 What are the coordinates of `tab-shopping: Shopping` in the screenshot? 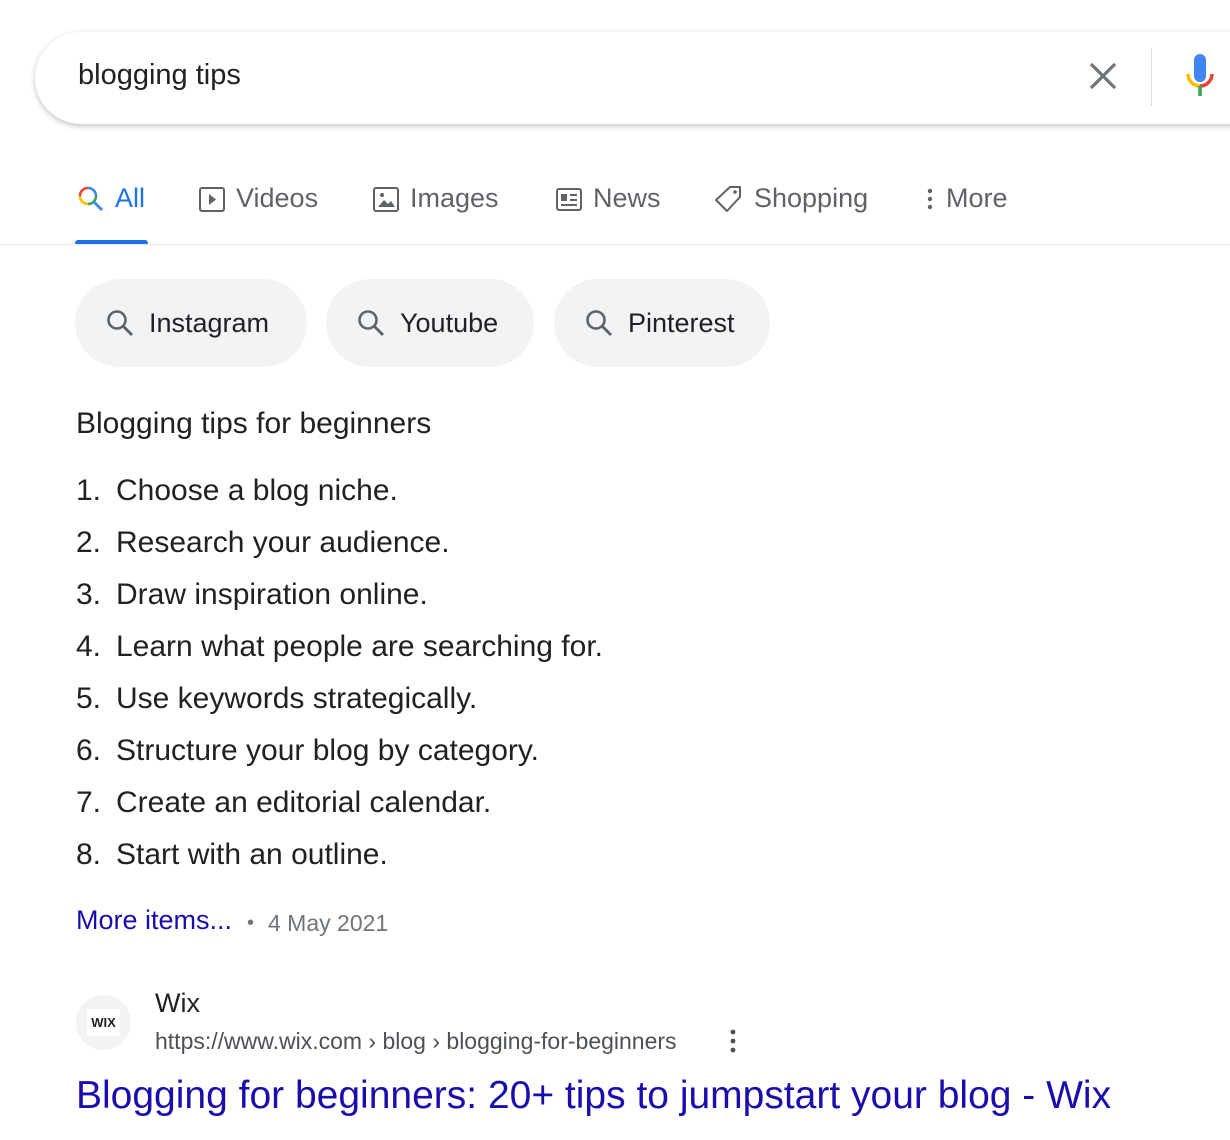 It's located at (791, 198).